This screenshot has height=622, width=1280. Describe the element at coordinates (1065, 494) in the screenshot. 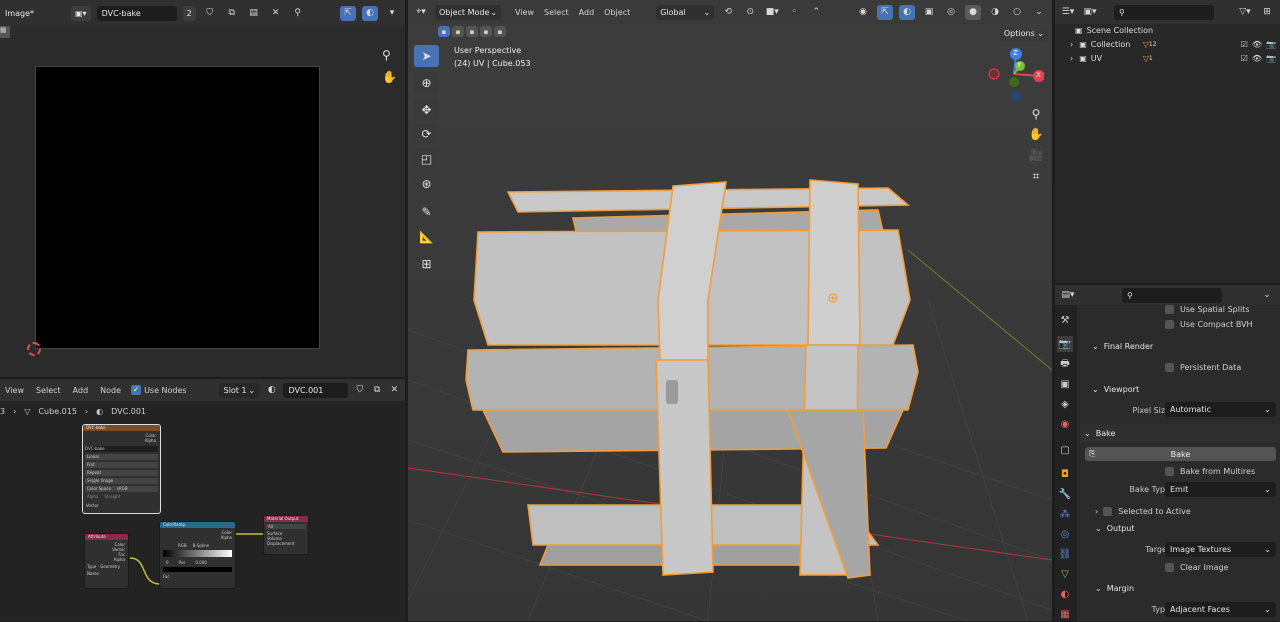

I see `modifier-tab-icon: 🔧` at that location.